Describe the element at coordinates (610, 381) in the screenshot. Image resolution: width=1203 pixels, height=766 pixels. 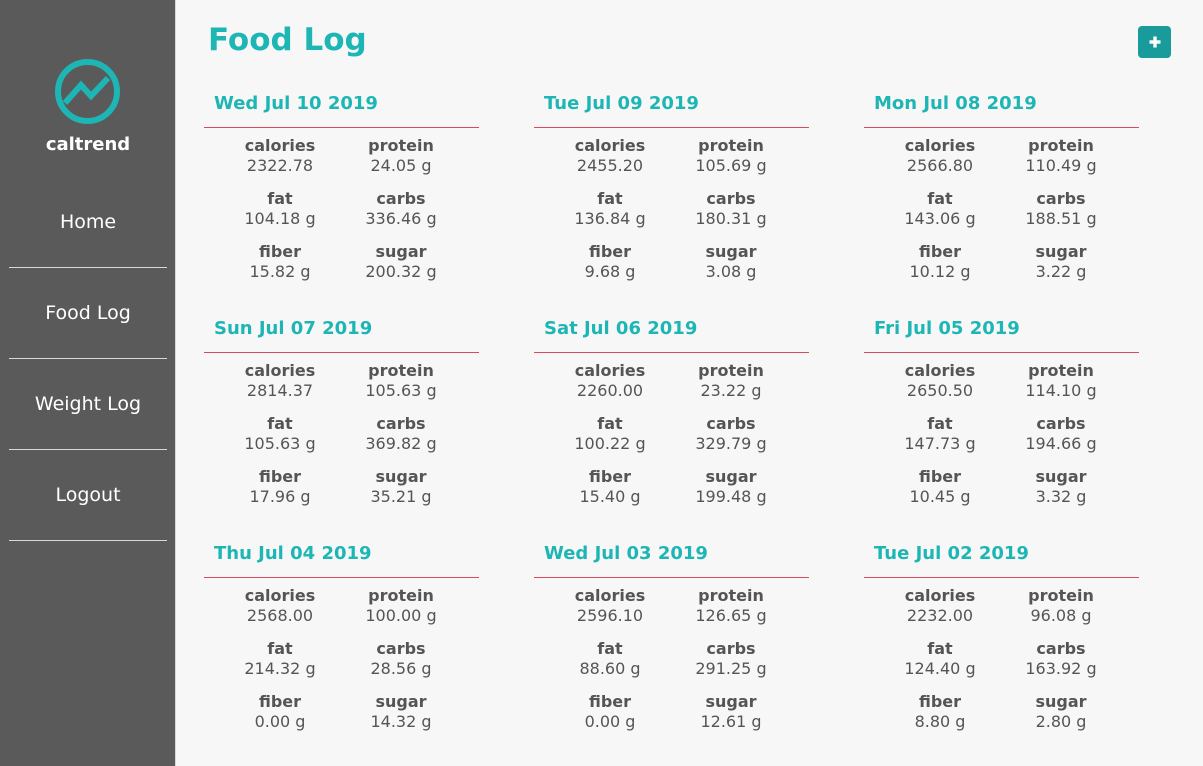
I see `stat-calories: calories 2260.00` at that location.